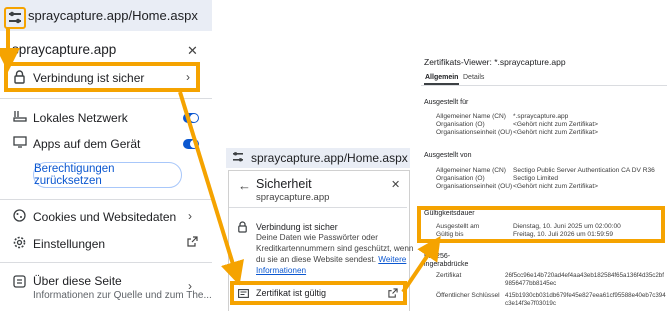  What do you see at coordinates (421, 265) in the screenshot?
I see `arrow-certificate-to-validity` at bounding box center [421, 265].